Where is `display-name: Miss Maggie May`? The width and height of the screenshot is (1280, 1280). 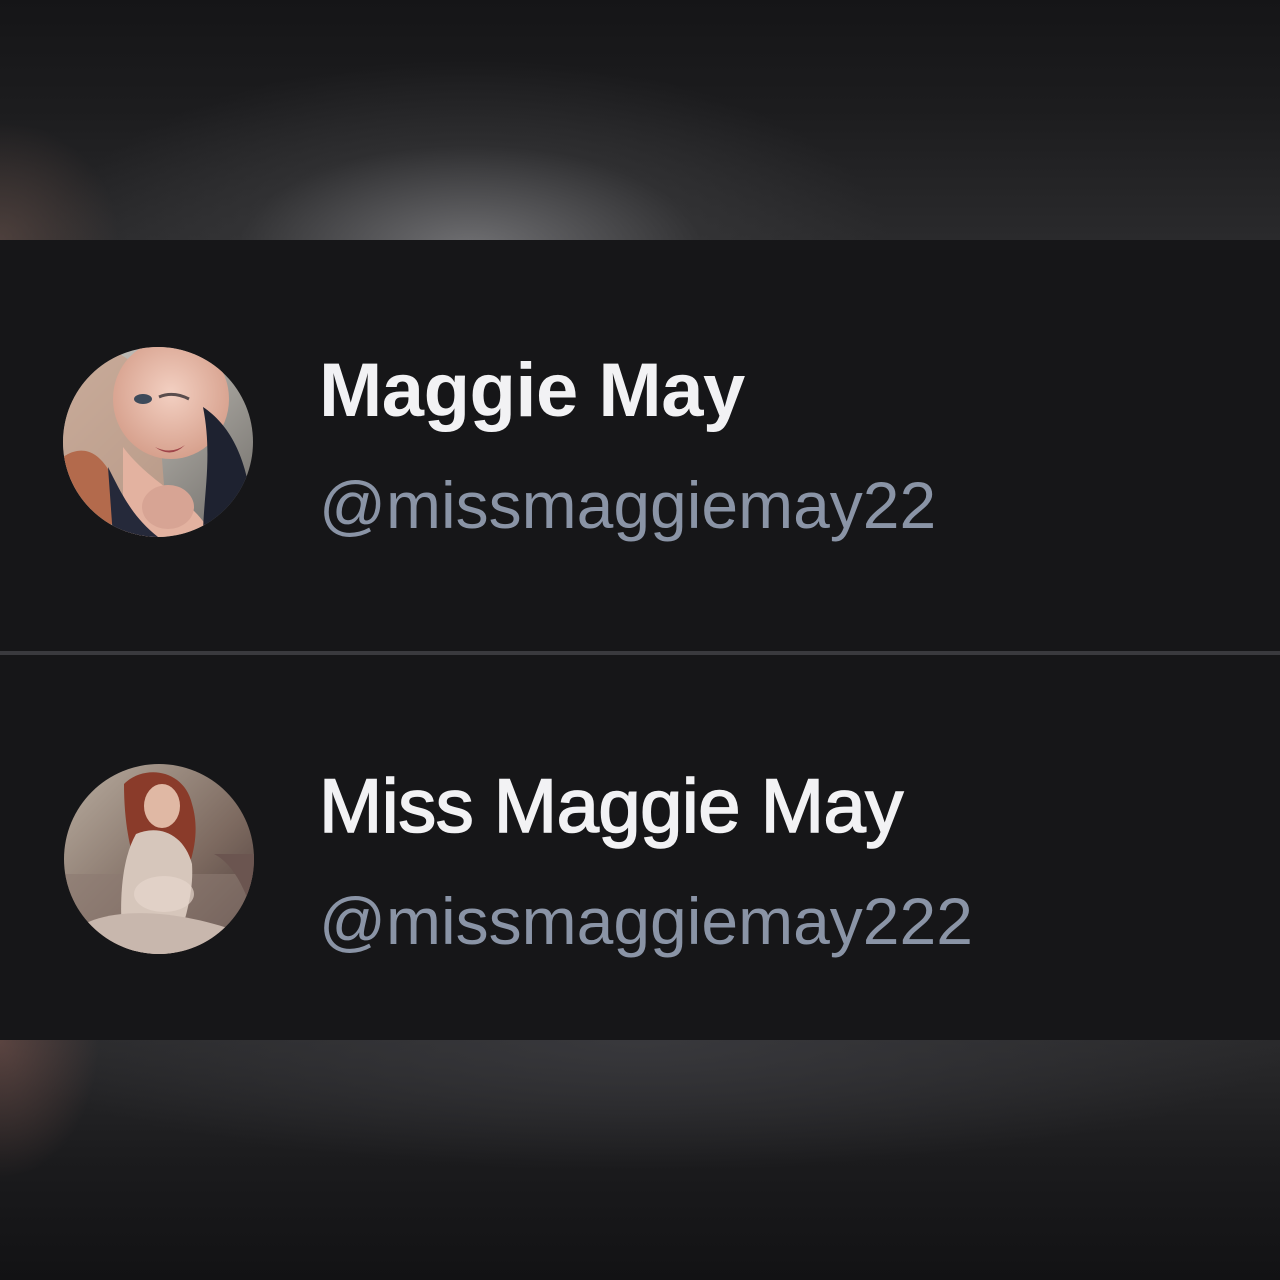
display-name: Miss Maggie May is located at coordinates (611, 806).